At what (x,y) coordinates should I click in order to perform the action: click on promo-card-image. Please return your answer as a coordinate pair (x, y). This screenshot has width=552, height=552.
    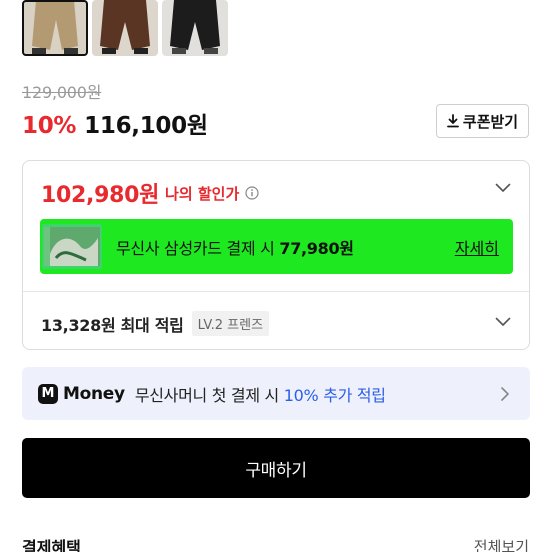
    Looking at the image, I should click on (72, 246).